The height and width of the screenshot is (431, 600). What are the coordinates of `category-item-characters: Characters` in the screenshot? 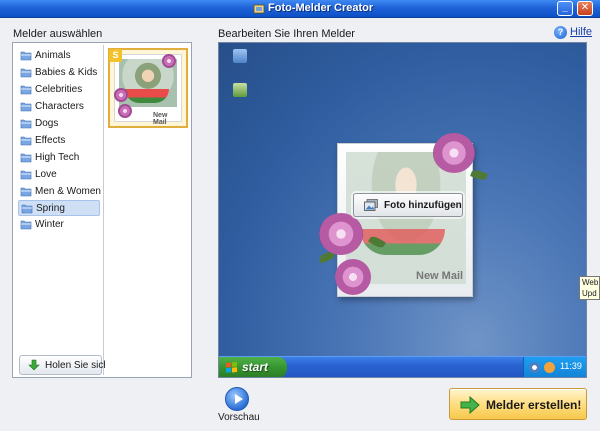 It's located at (59, 107).